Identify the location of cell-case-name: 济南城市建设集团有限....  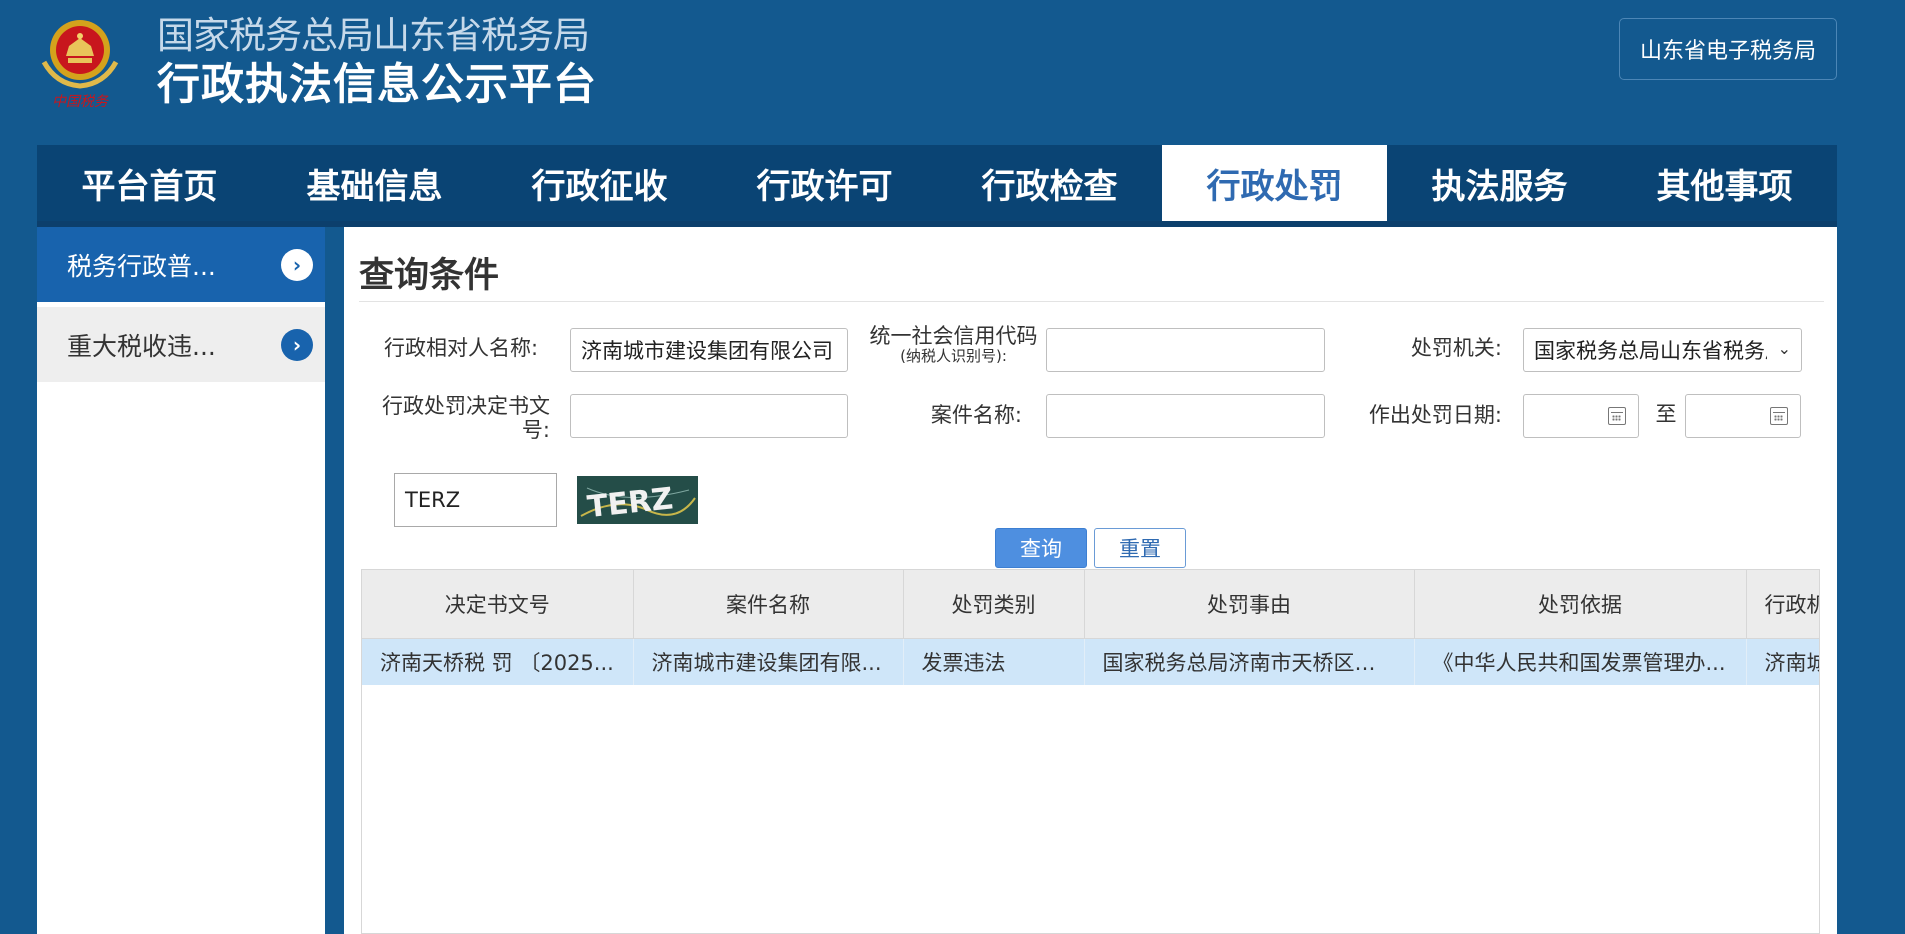
(768, 661).